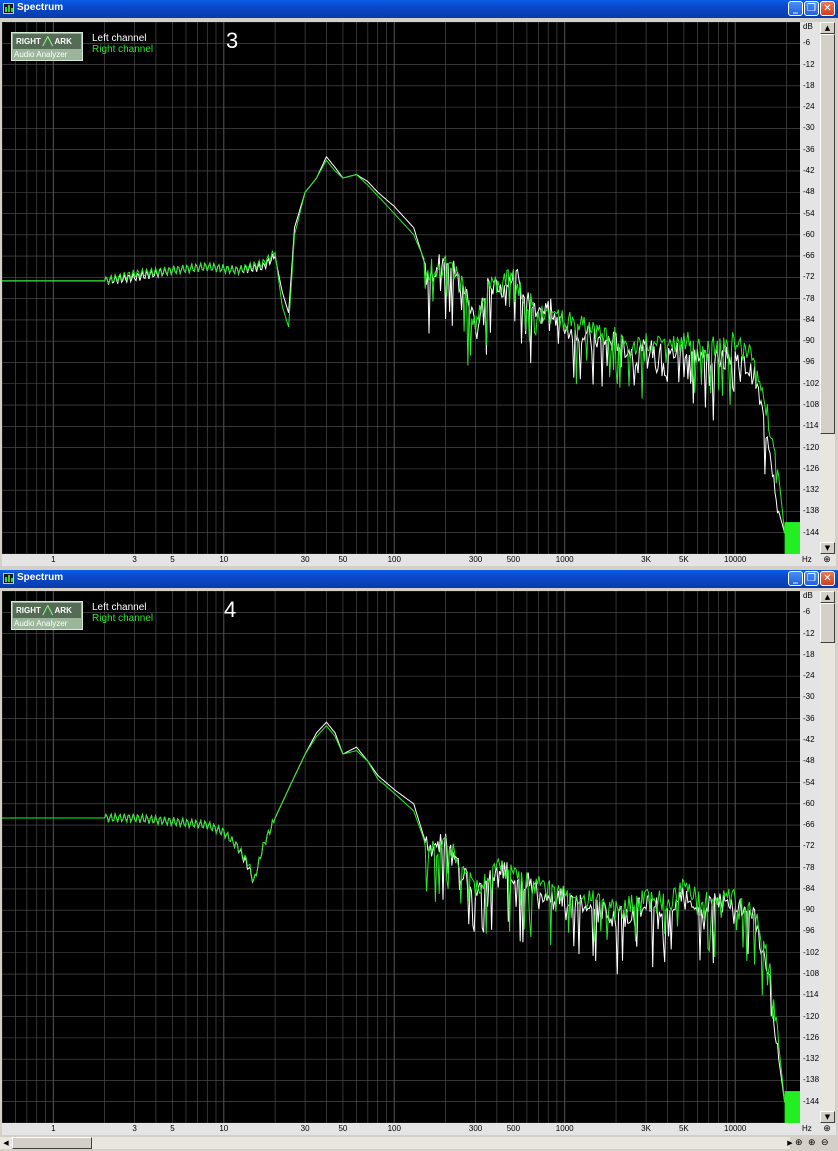  I want to click on hz-unit: Hz, so click(807, 559).